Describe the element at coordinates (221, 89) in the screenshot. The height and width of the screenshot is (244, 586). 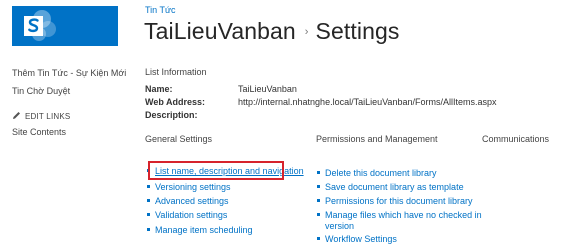
I see `info-row-name: Name: TaiLieuVanban` at that location.